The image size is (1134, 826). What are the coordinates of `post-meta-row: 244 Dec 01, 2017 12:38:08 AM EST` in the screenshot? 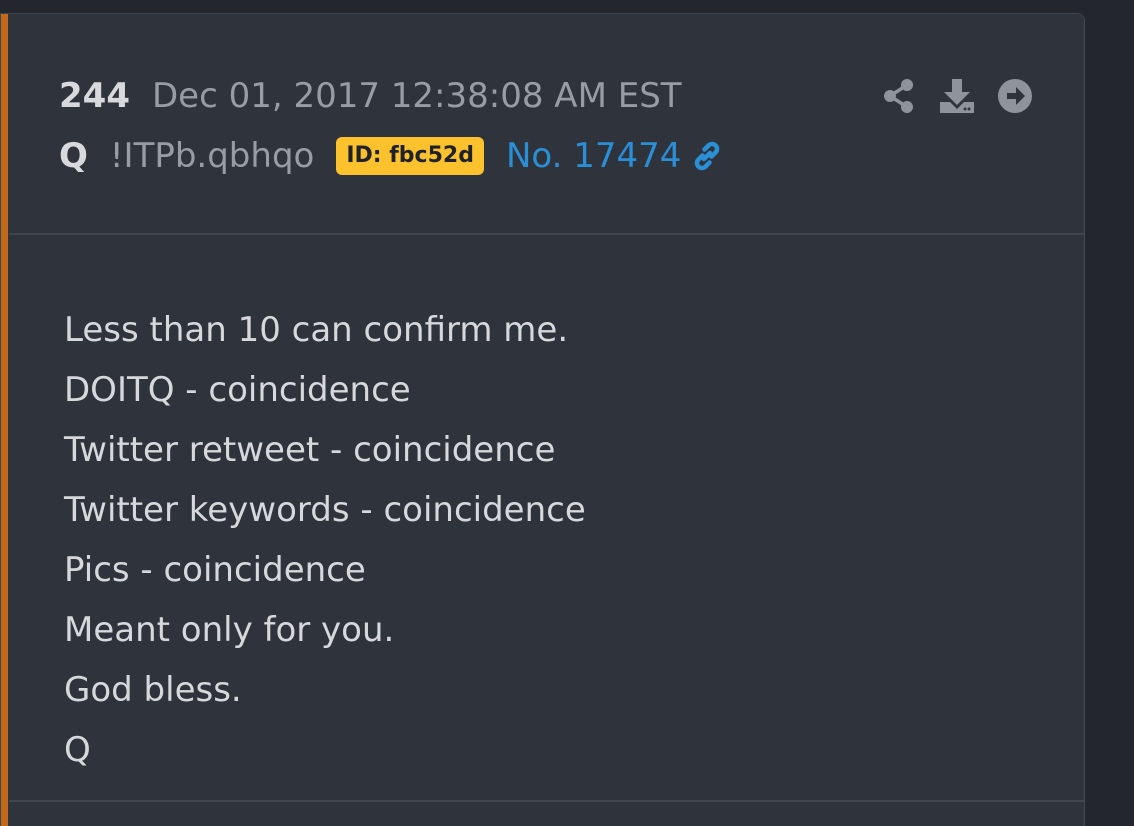 It's located at (370, 96).